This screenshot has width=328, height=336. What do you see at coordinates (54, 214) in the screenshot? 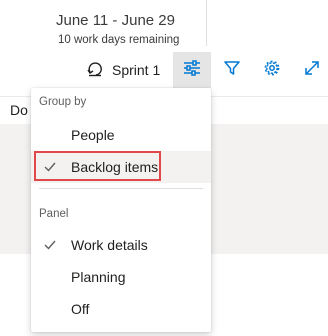
I see `panel-section-label: Panel` at bounding box center [54, 214].